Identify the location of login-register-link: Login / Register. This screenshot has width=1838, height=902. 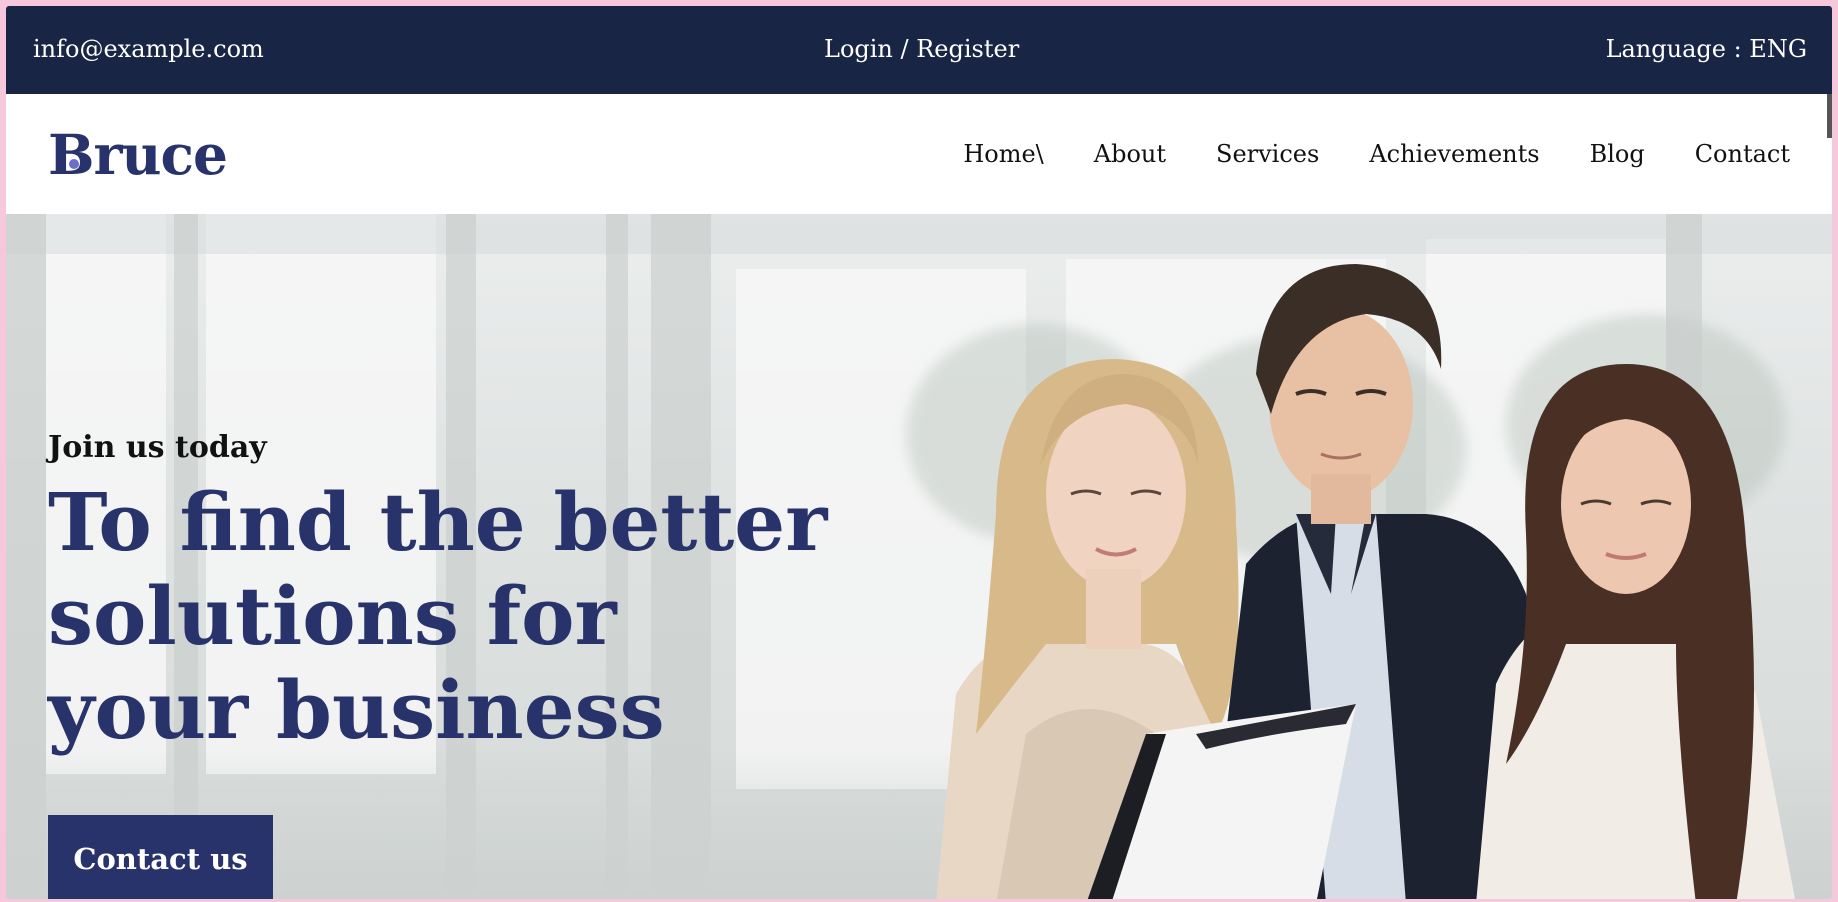
(921, 49).